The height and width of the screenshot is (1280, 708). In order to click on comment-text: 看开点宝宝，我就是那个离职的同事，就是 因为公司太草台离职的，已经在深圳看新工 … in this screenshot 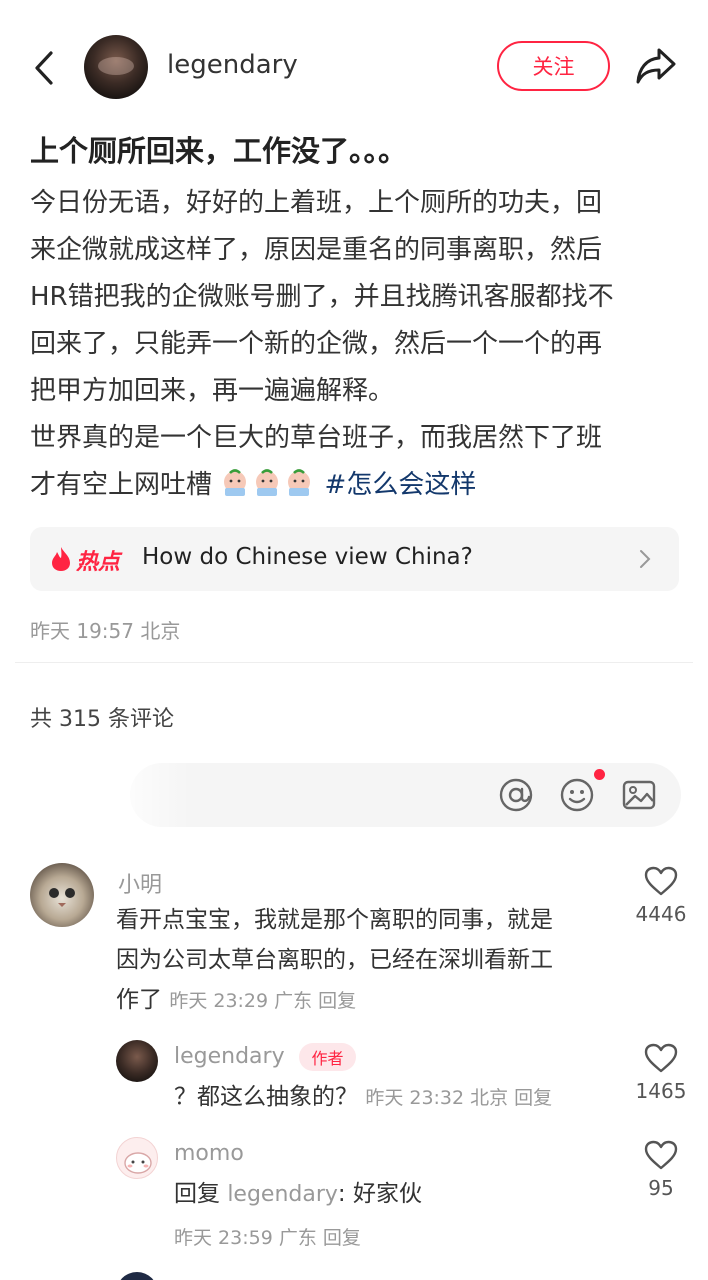, I will do `click(366, 960)`.